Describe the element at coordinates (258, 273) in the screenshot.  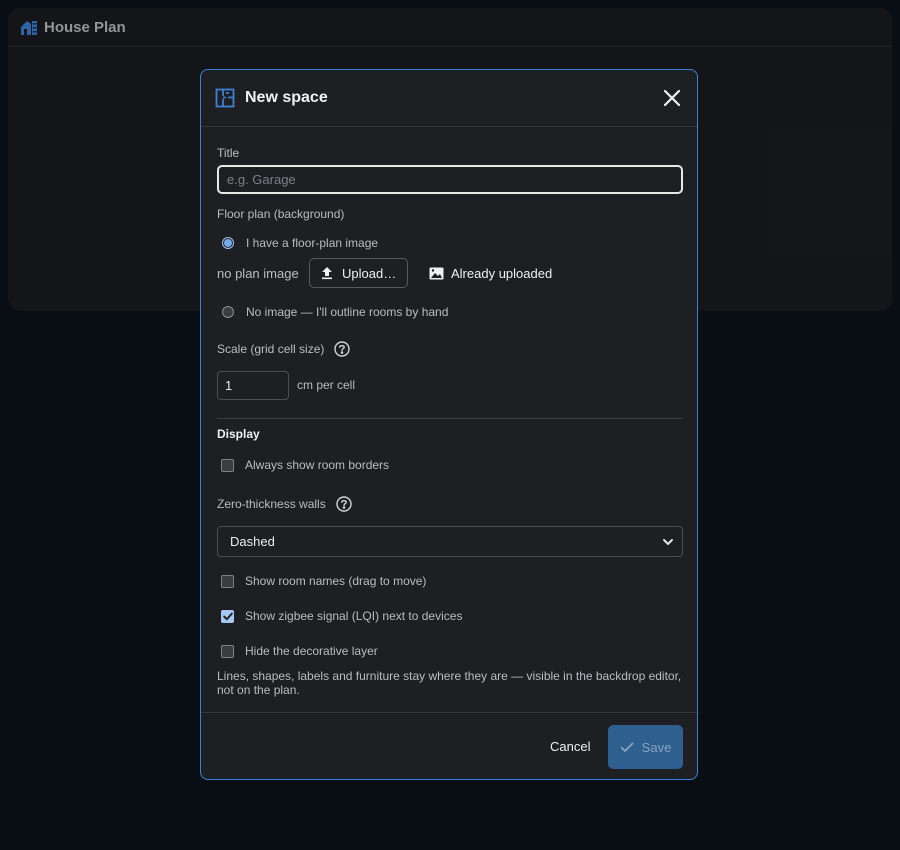
I see `no-plan-text: no plan image` at that location.